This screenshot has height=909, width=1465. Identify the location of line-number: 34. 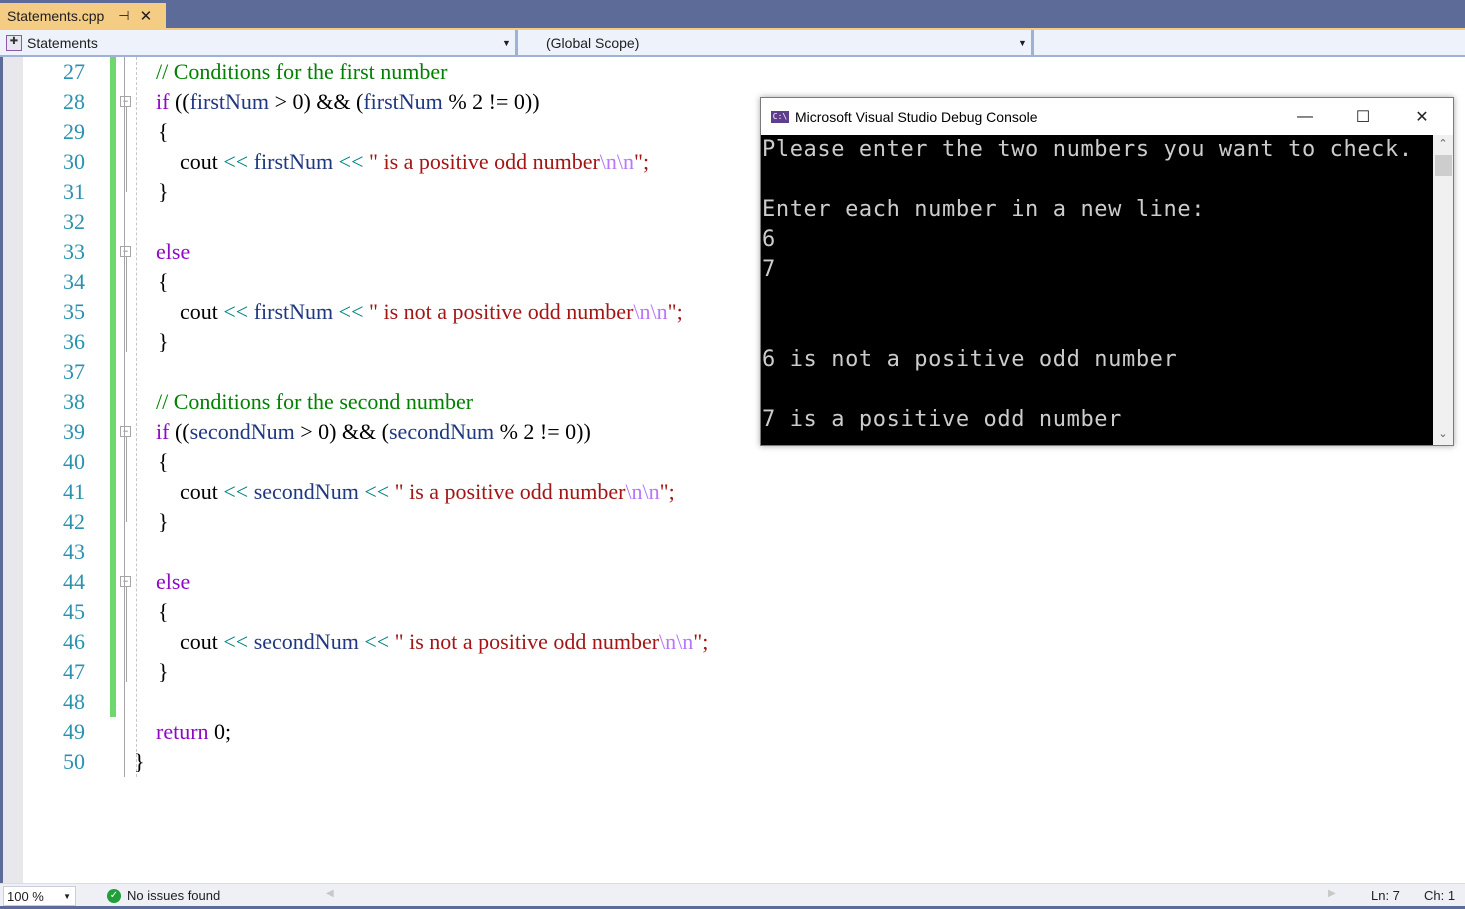
(74, 281).